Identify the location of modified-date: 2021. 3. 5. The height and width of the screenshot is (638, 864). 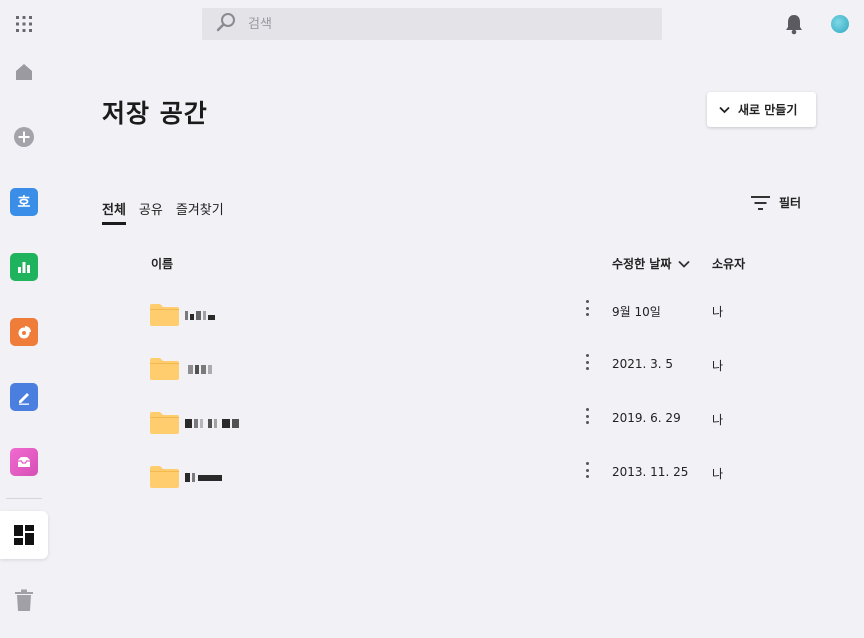
(643, 364).